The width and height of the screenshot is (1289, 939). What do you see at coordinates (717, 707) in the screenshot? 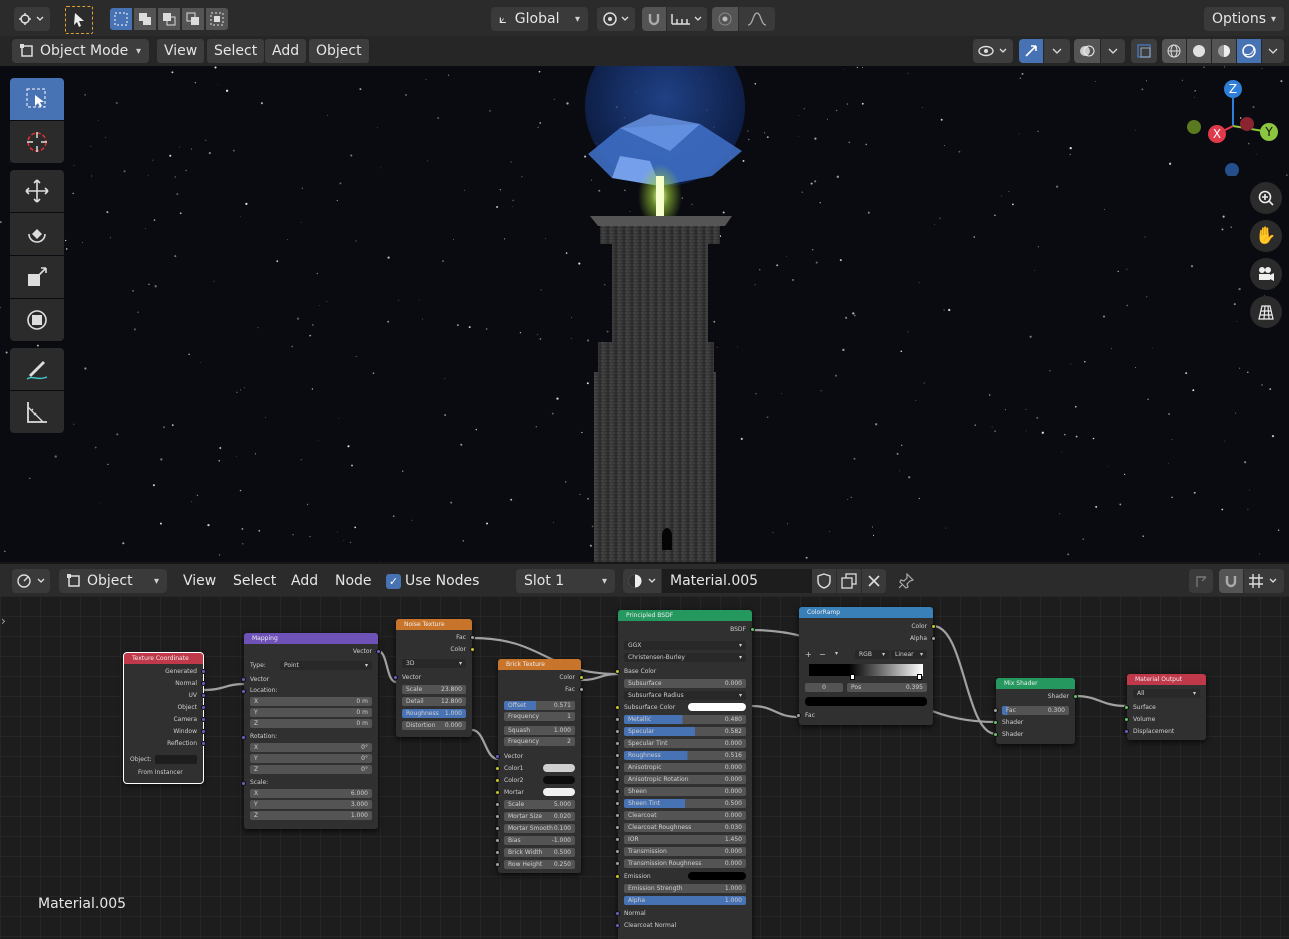
I see `subsurface-color-swatch` at bounding box center [717, 707].